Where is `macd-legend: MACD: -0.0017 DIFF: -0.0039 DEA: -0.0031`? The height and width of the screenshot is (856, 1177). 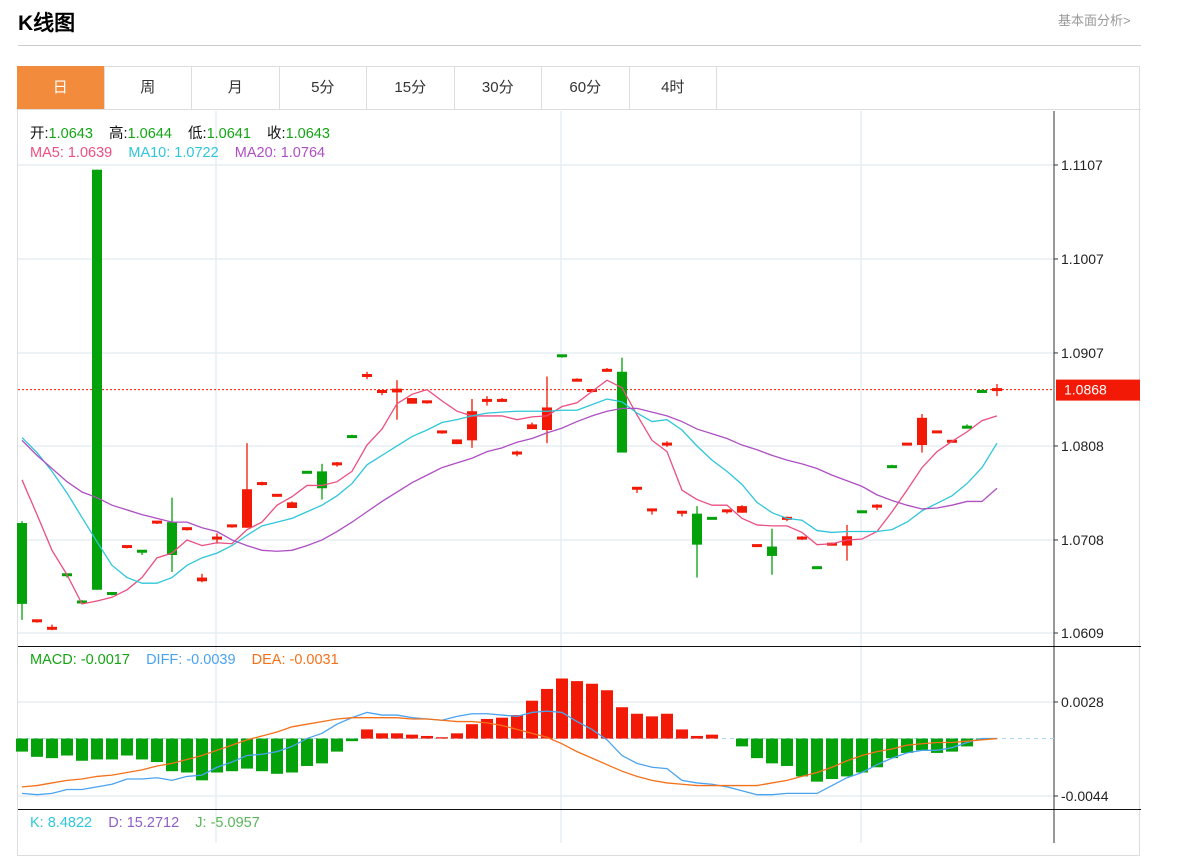 macd-legend: MACD: -0.0017 DIFF: -0.0039 DEA: -0.0031 is located at coordinates (184, 660).